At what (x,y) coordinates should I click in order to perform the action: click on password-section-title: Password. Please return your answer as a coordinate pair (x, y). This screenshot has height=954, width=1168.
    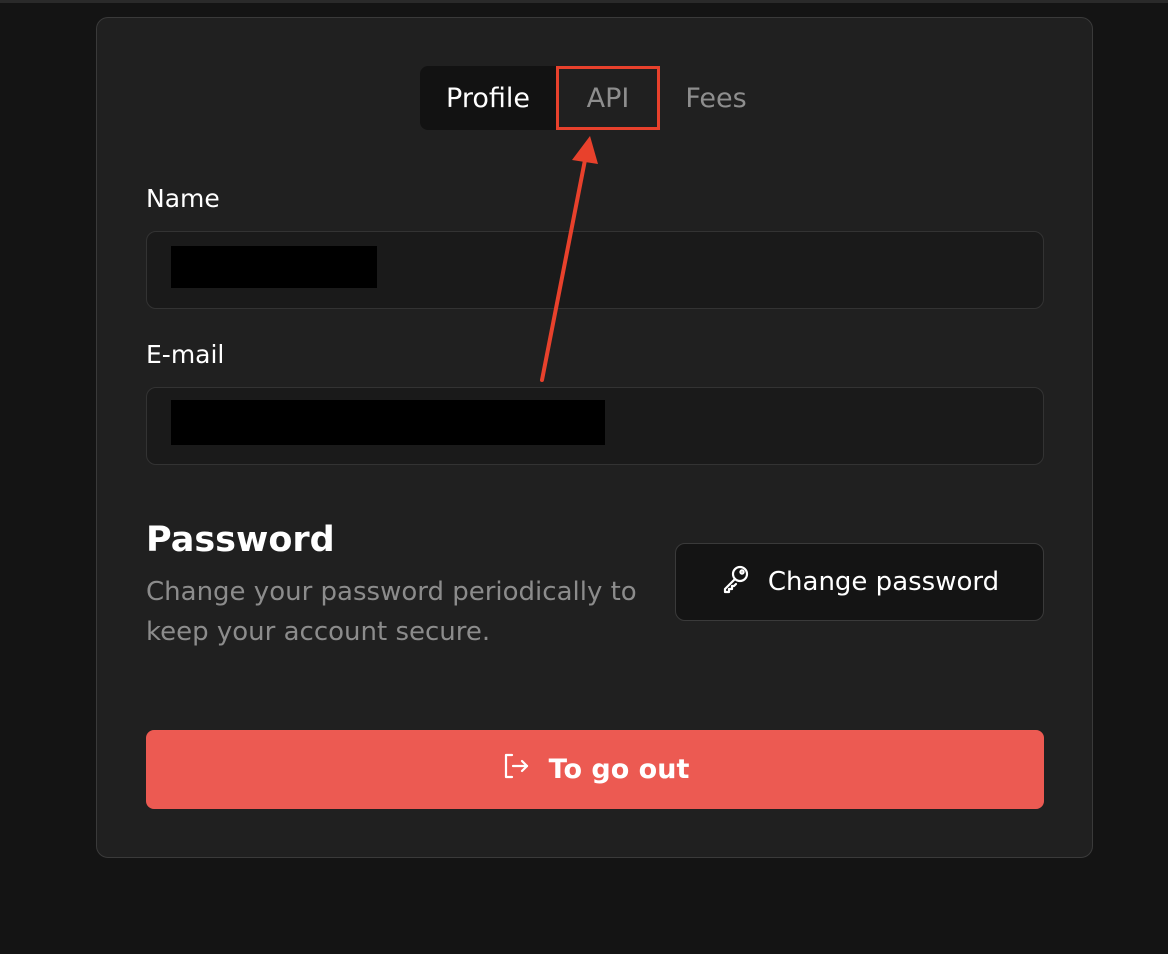
    Looking at the image, I should click on (240, 540).